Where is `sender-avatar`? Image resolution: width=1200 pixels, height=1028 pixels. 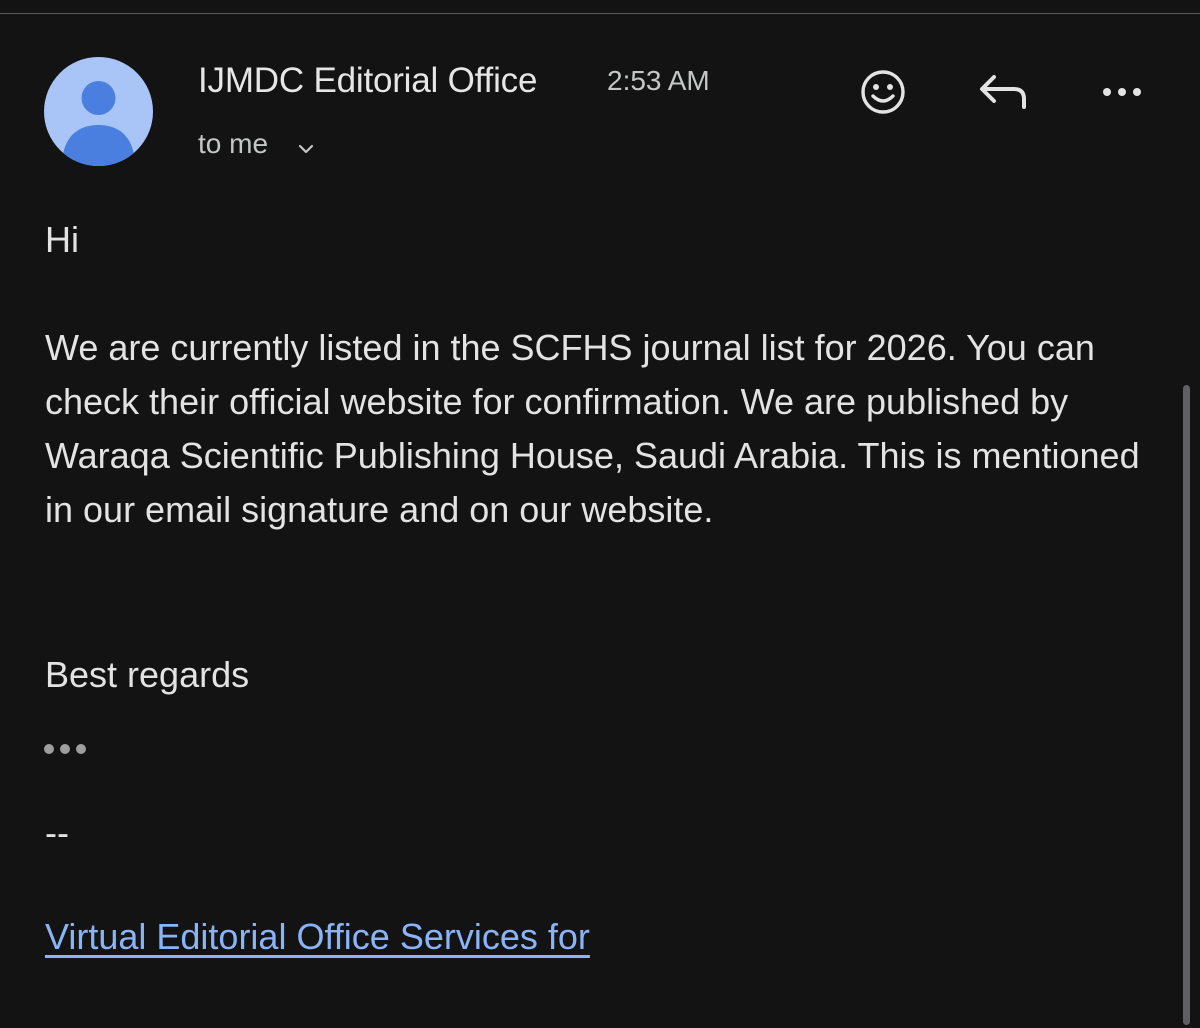
sender-avatar is located at coordinates (98, 111).